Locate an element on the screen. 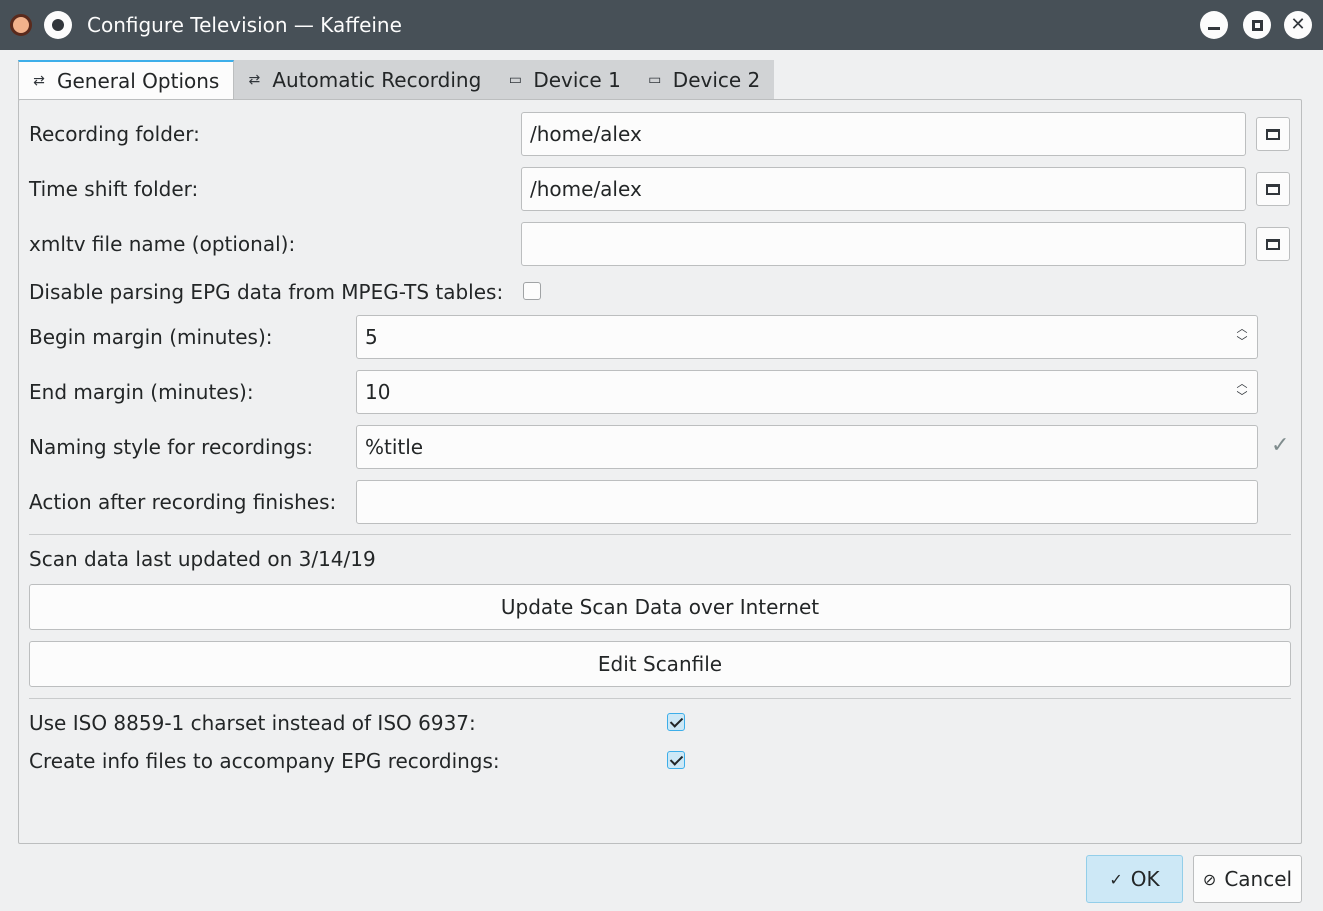  xmltv-file-input is located at coordinates (883, 244).